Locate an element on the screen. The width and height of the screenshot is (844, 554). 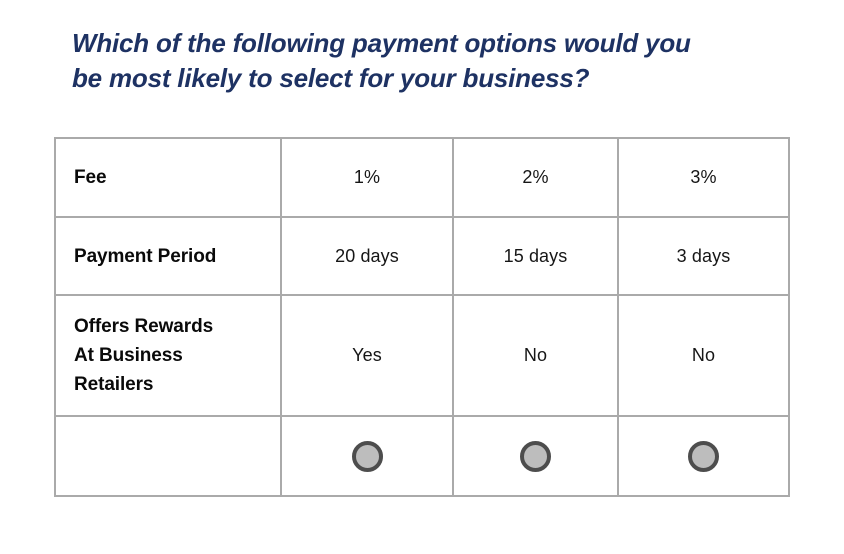
row-label-fee: Fee is located at coordinates (168, 177).